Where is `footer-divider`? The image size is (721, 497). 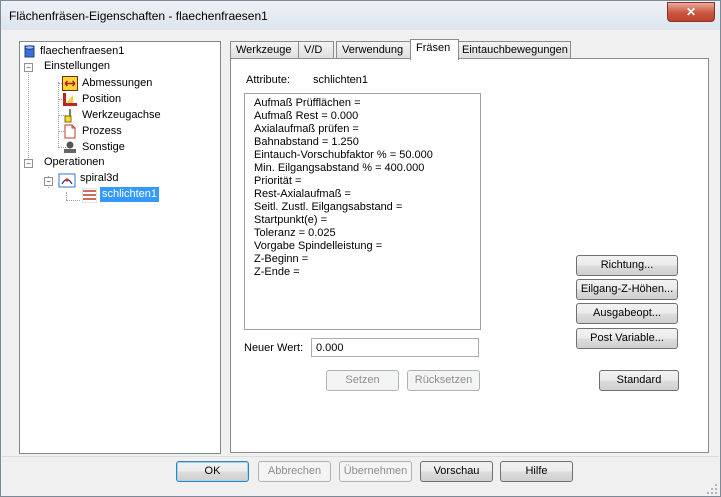
footer-divider is located at coordinates (360, 456).